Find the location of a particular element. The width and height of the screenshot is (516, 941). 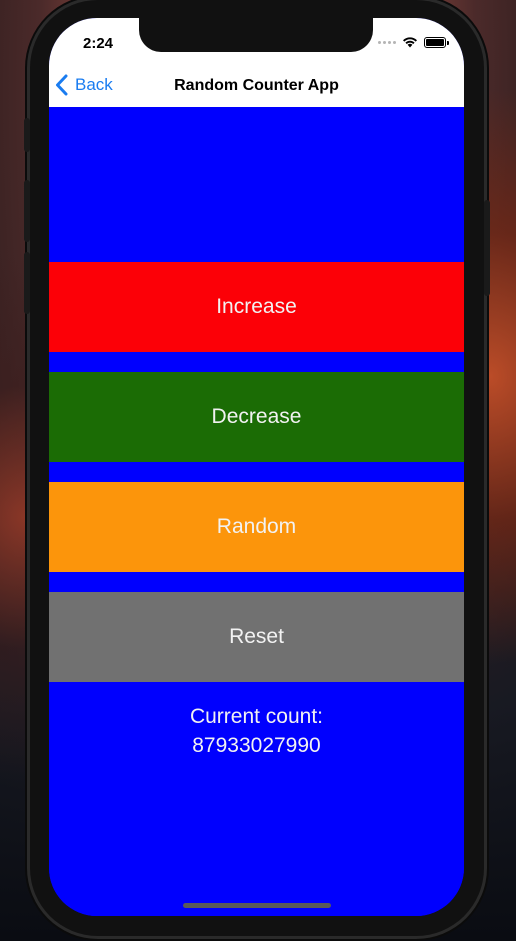

mute-switch is located at coordinates (27, 135).